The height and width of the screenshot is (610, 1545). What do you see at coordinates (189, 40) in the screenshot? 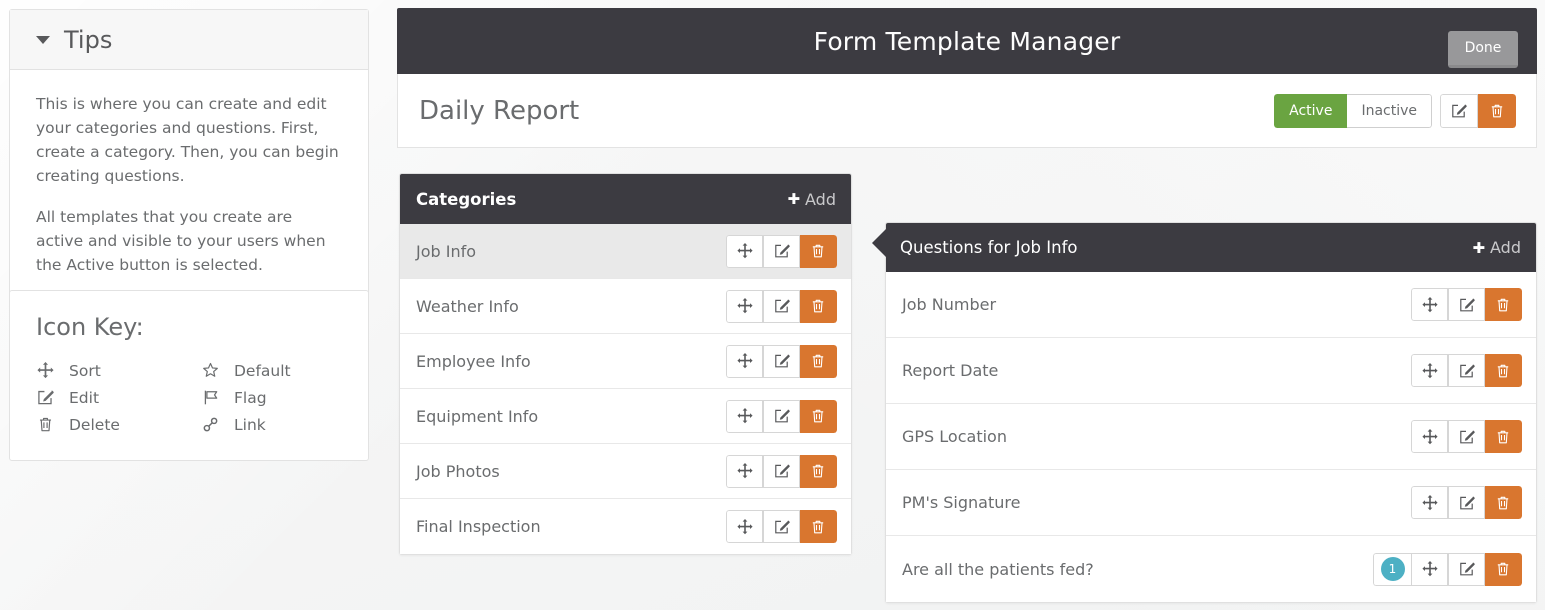
I see `tips-panel-header: Tips` at bounding box center [189, 40].